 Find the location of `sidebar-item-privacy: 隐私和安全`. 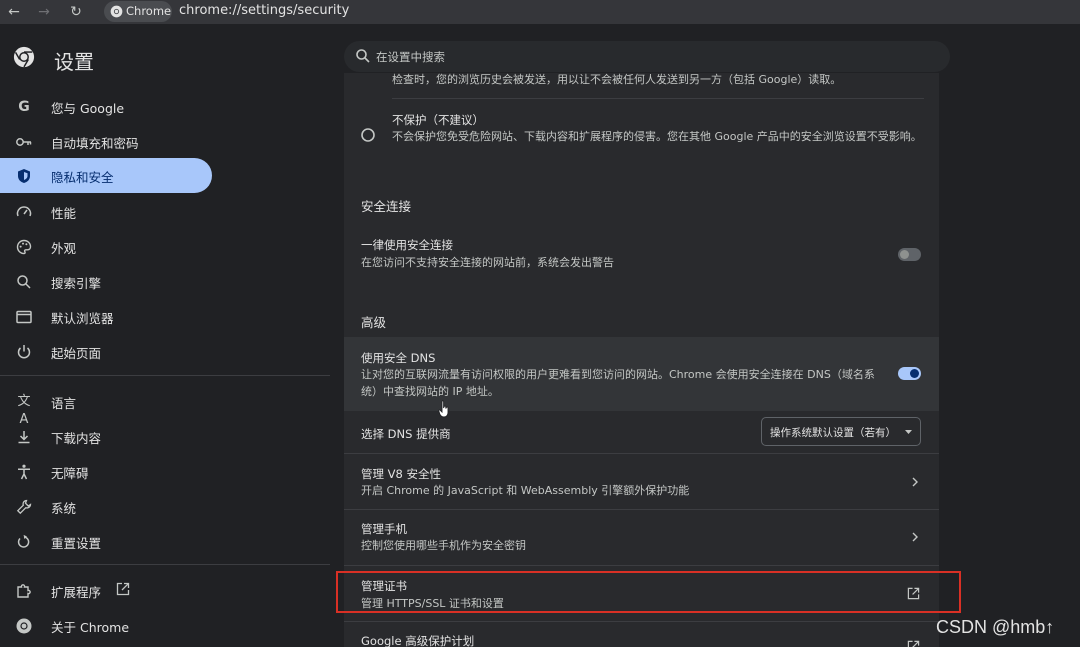

sidebar-item-privacy: 隐私和安全 is located at coordinates (106, 175).